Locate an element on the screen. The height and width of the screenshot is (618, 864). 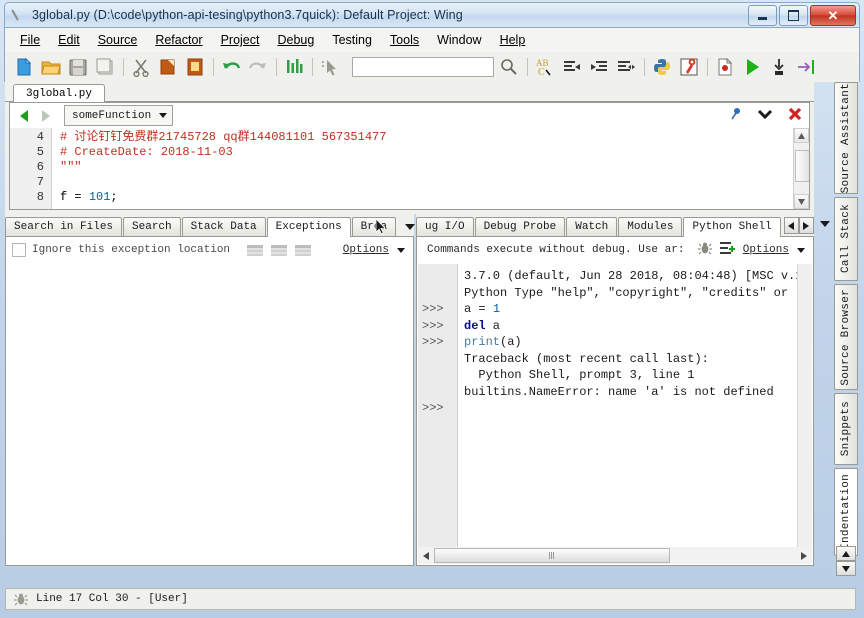
toolbar-separator is located at coordinates (276, 67).